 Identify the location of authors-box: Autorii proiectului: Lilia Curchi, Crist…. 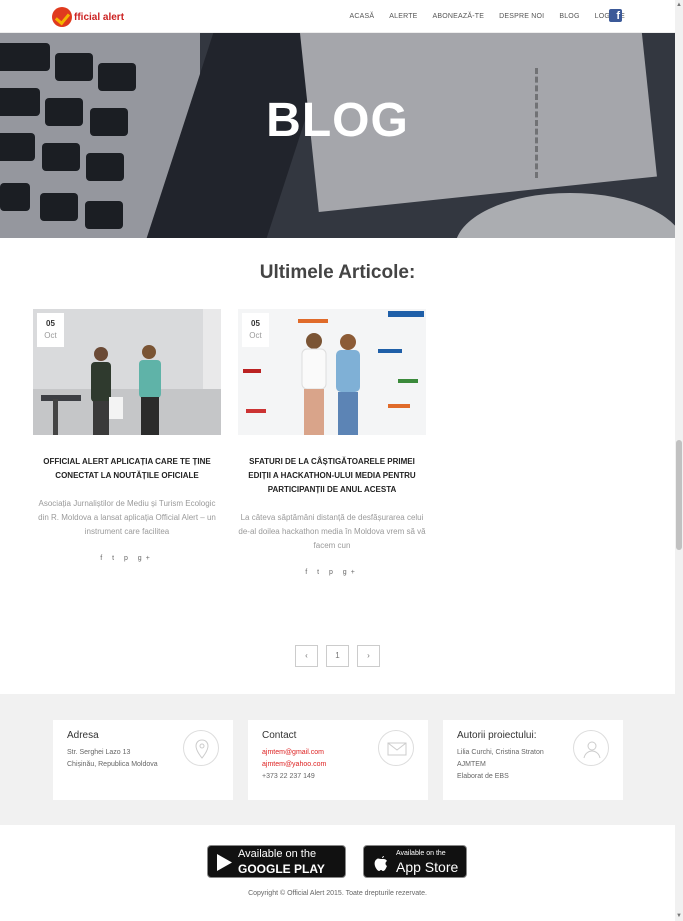
(533, 760).